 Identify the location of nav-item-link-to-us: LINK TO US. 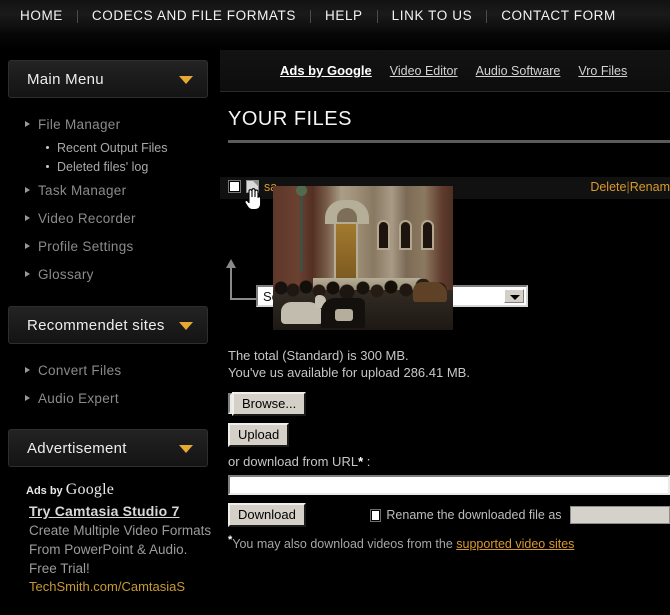
(432, 16).